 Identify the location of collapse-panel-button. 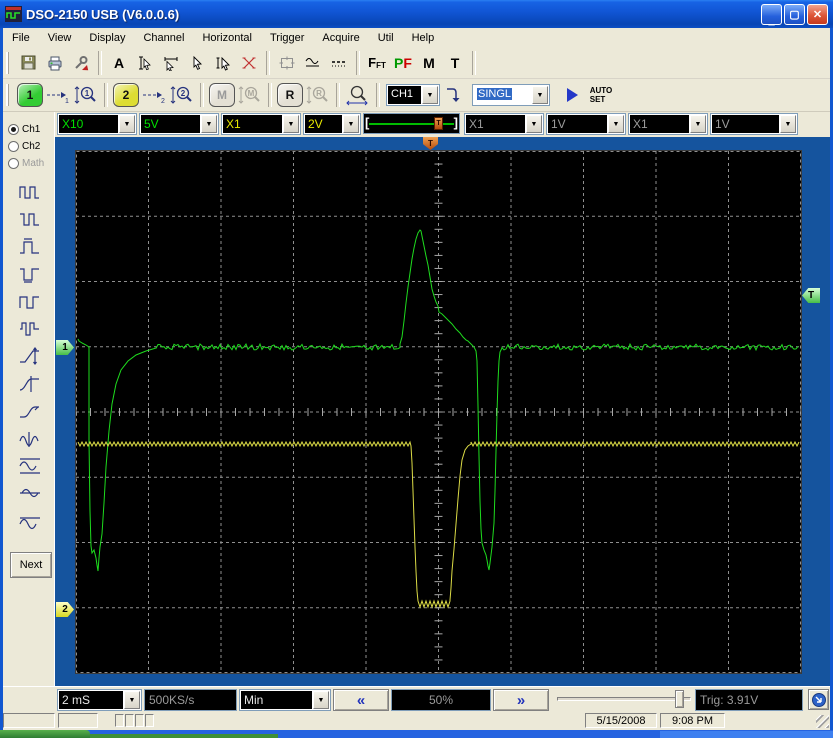
(818, 699).